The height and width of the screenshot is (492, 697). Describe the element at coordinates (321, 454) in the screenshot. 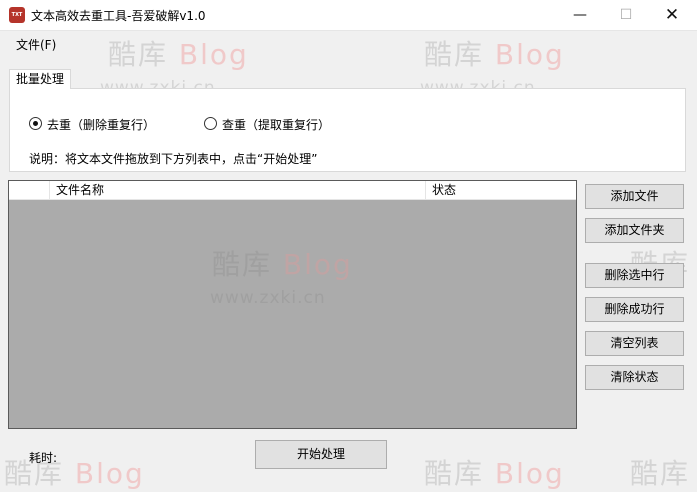

I see `start-button: 开始处理` at that location.